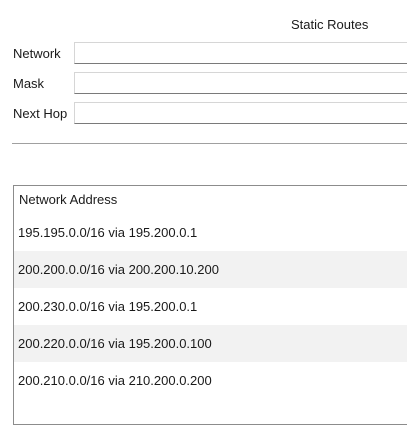  Describe the element at coordinates (68, 199) in the screenshot. I see `route-list-header: Network Address` at that location.